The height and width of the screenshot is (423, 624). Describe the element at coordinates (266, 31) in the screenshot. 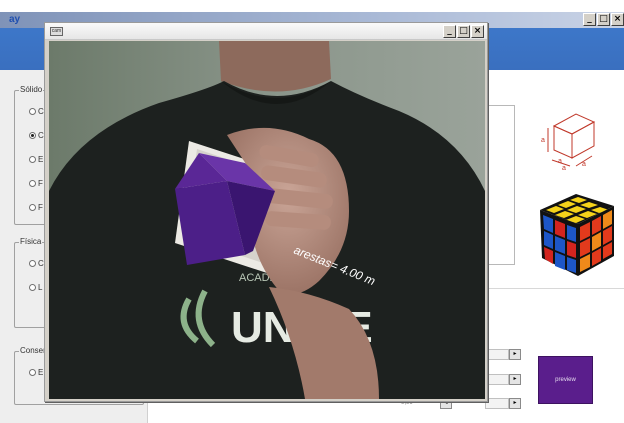

I see `camera-window-title-bar: cam _ □ ×` at that location.